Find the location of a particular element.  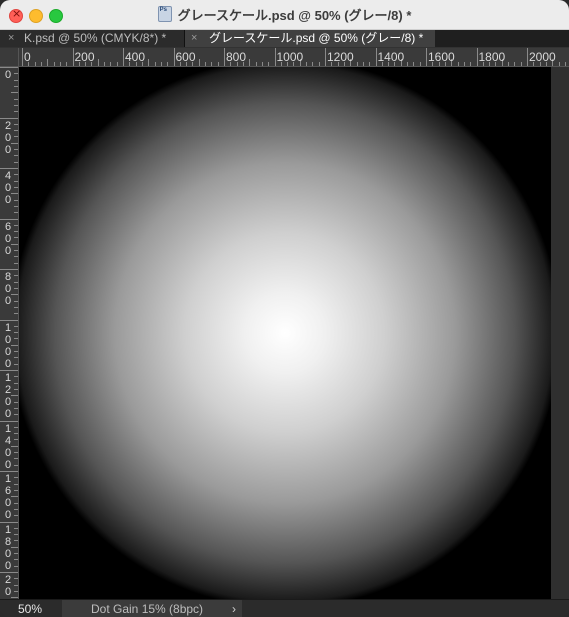

ruler-left-label: 8 0 0 is located at coordinates (8, 289).